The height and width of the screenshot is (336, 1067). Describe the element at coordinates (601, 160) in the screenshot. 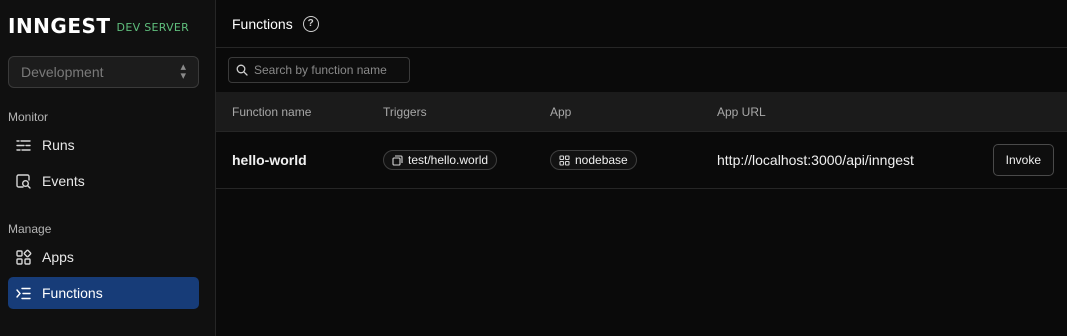

I see `app-label: nodebase` at that location.